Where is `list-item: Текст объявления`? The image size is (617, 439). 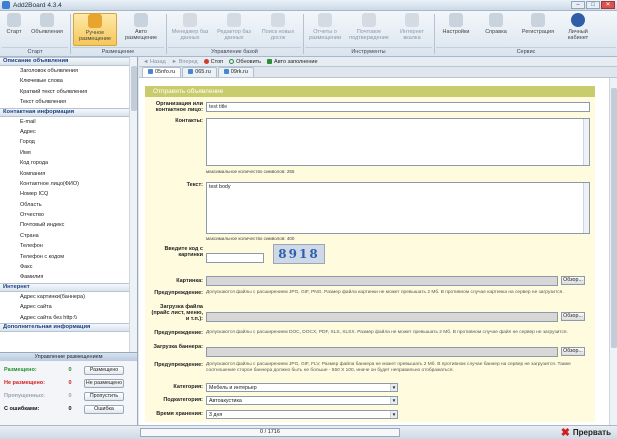
list-item: Текст объявления is located at coordinates (68, 102).